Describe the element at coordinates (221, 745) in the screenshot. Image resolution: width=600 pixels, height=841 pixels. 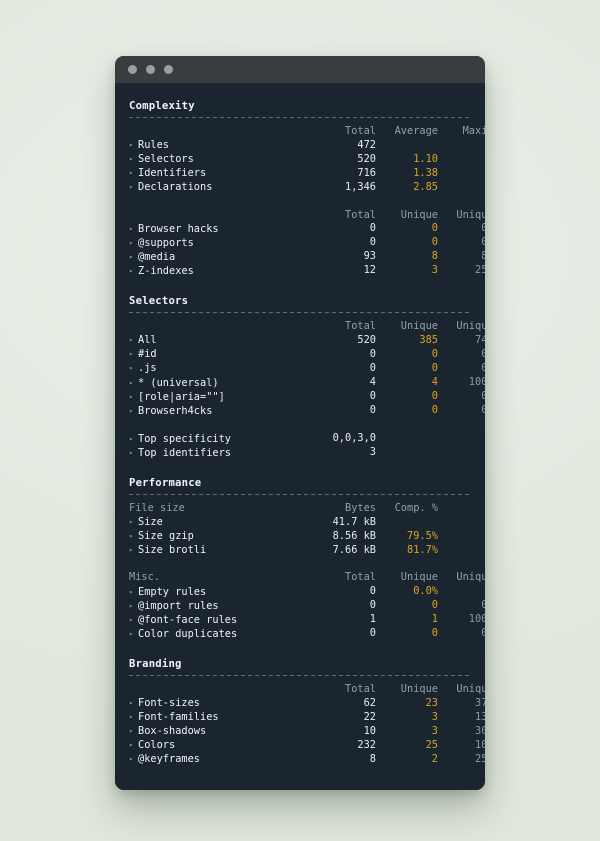
I see `row-label-cell: ▸ Colors` at that location.